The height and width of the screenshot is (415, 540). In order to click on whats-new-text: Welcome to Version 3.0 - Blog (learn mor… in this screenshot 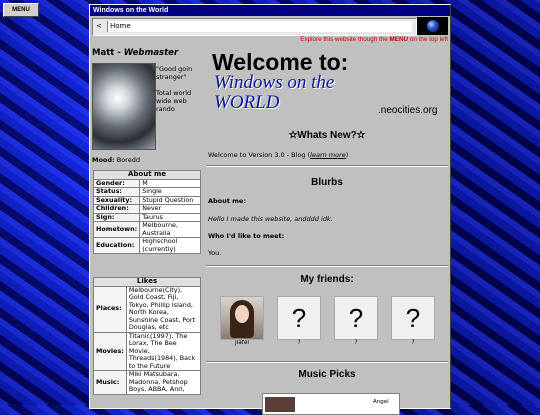, I will do `click(278, 155)`.